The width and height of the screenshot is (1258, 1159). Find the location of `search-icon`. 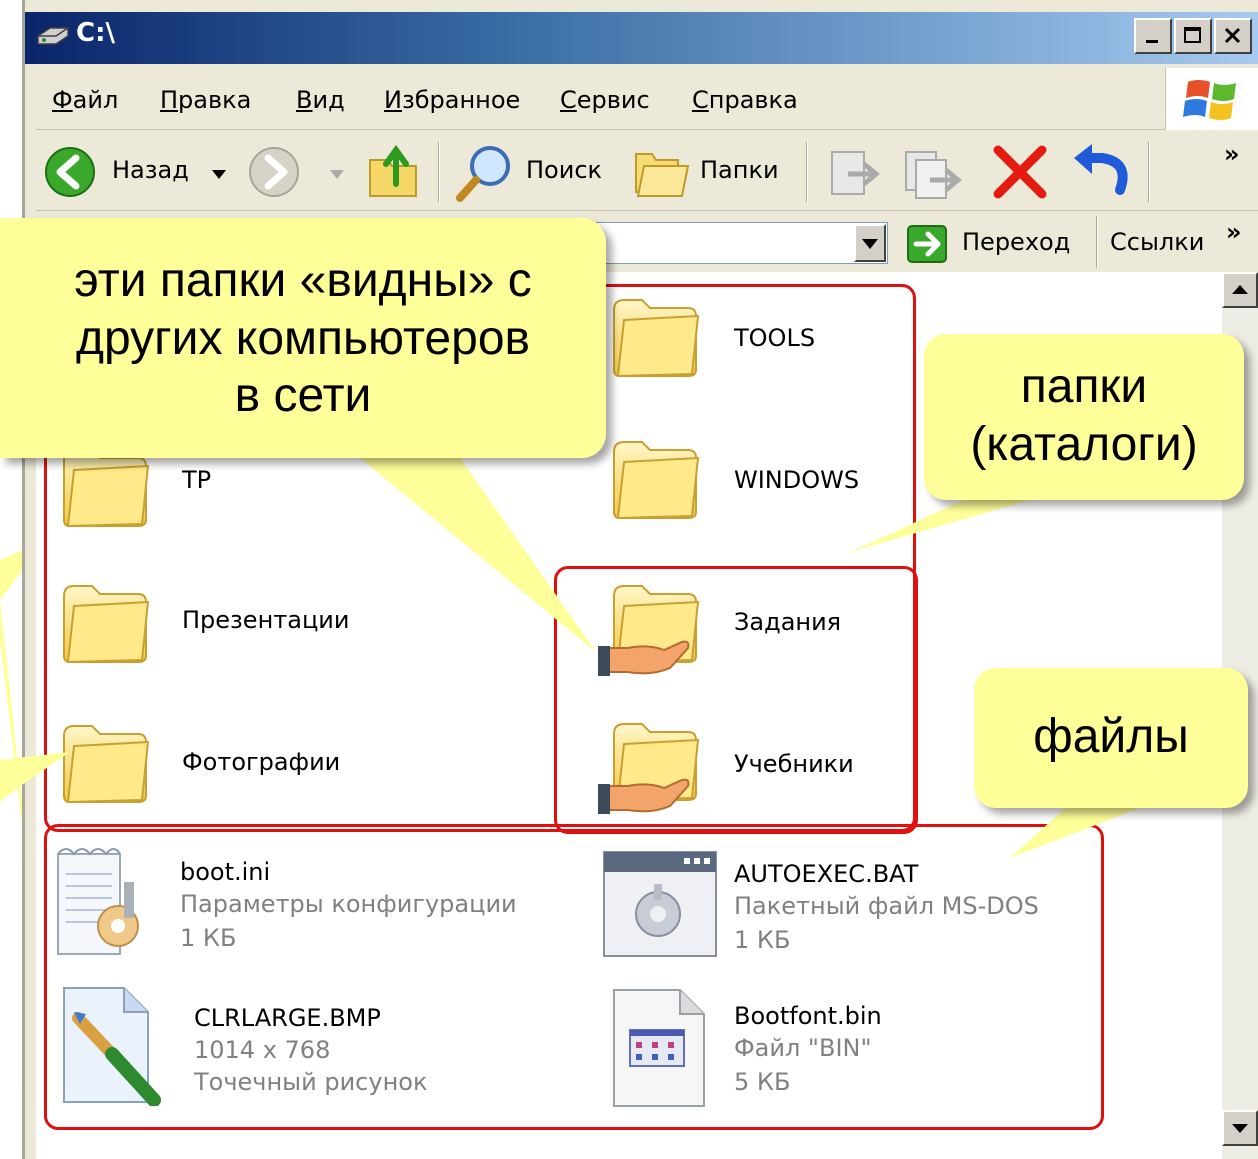

search-icon is located at coordinates (485, 172).